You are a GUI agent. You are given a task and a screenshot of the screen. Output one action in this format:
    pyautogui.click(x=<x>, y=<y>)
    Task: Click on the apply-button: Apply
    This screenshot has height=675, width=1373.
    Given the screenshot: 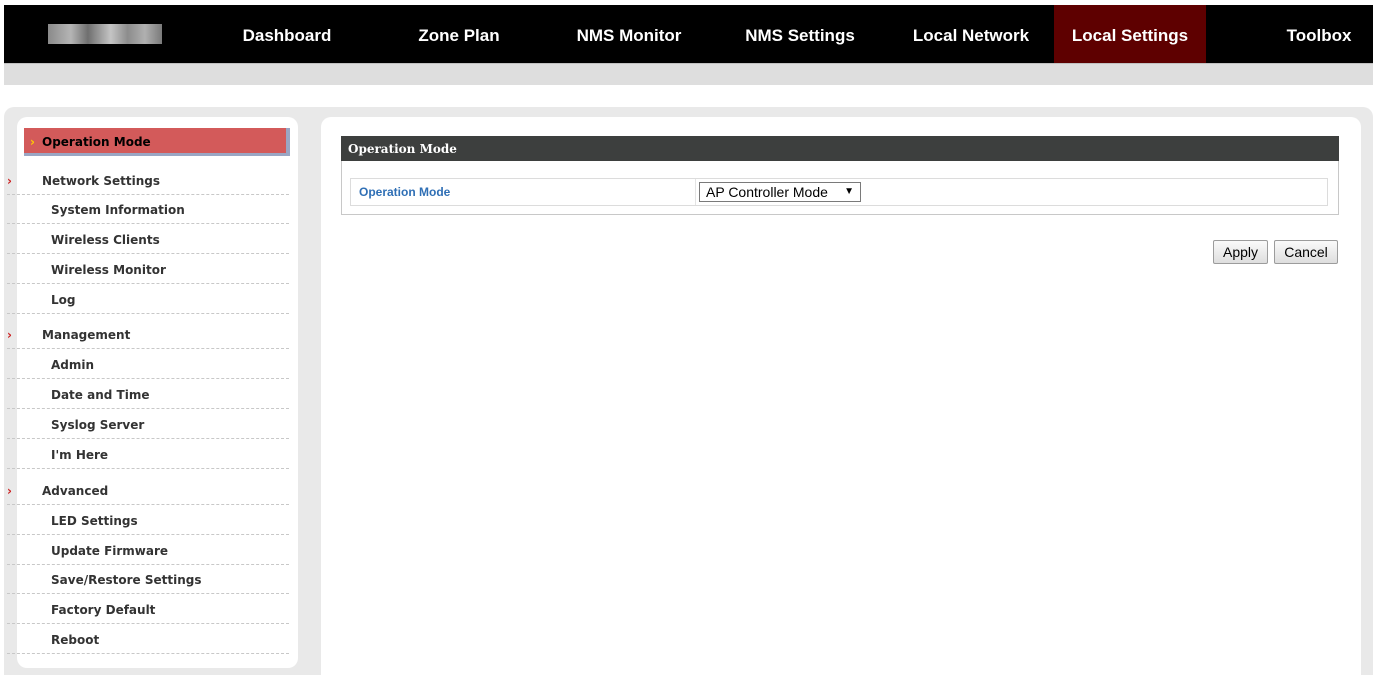 What is the action you would take?
    pyautogui.click(x=1240, y=252)
    